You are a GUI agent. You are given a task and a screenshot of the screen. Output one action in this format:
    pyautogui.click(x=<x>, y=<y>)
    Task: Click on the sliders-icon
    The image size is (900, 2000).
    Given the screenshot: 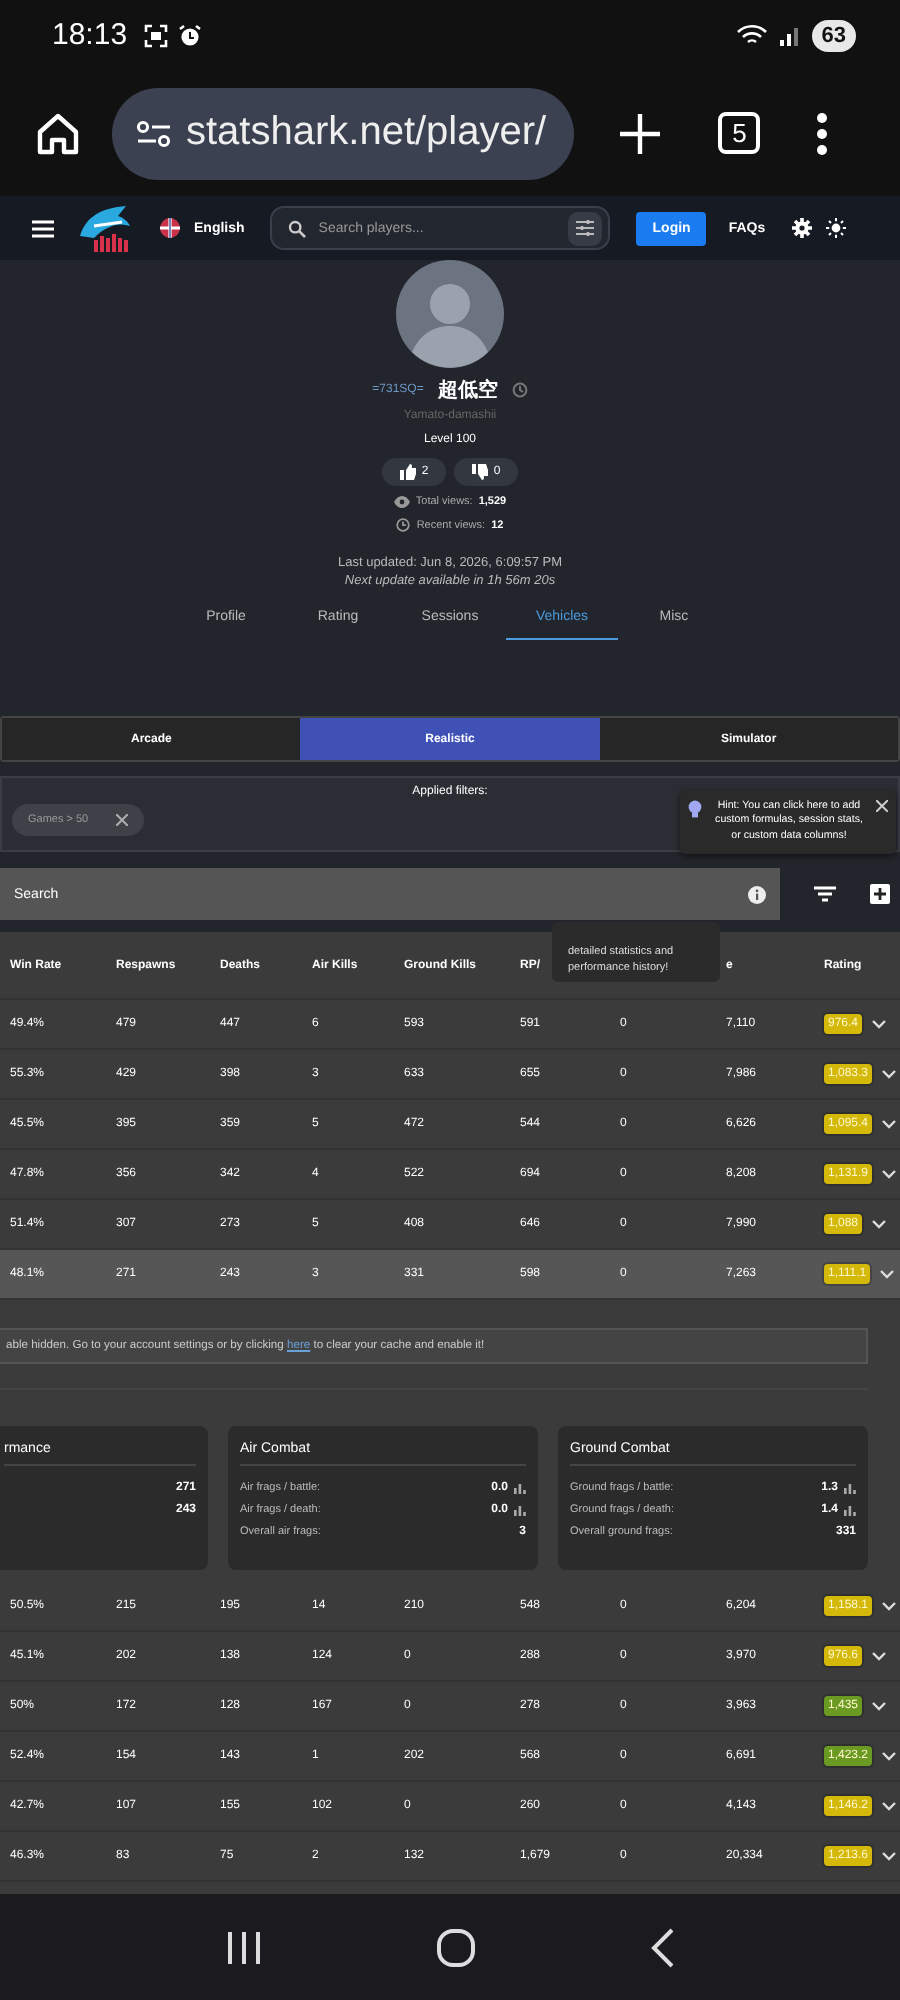 What is the action you would take?
    pyautogui.click(x=585, y=228)
    